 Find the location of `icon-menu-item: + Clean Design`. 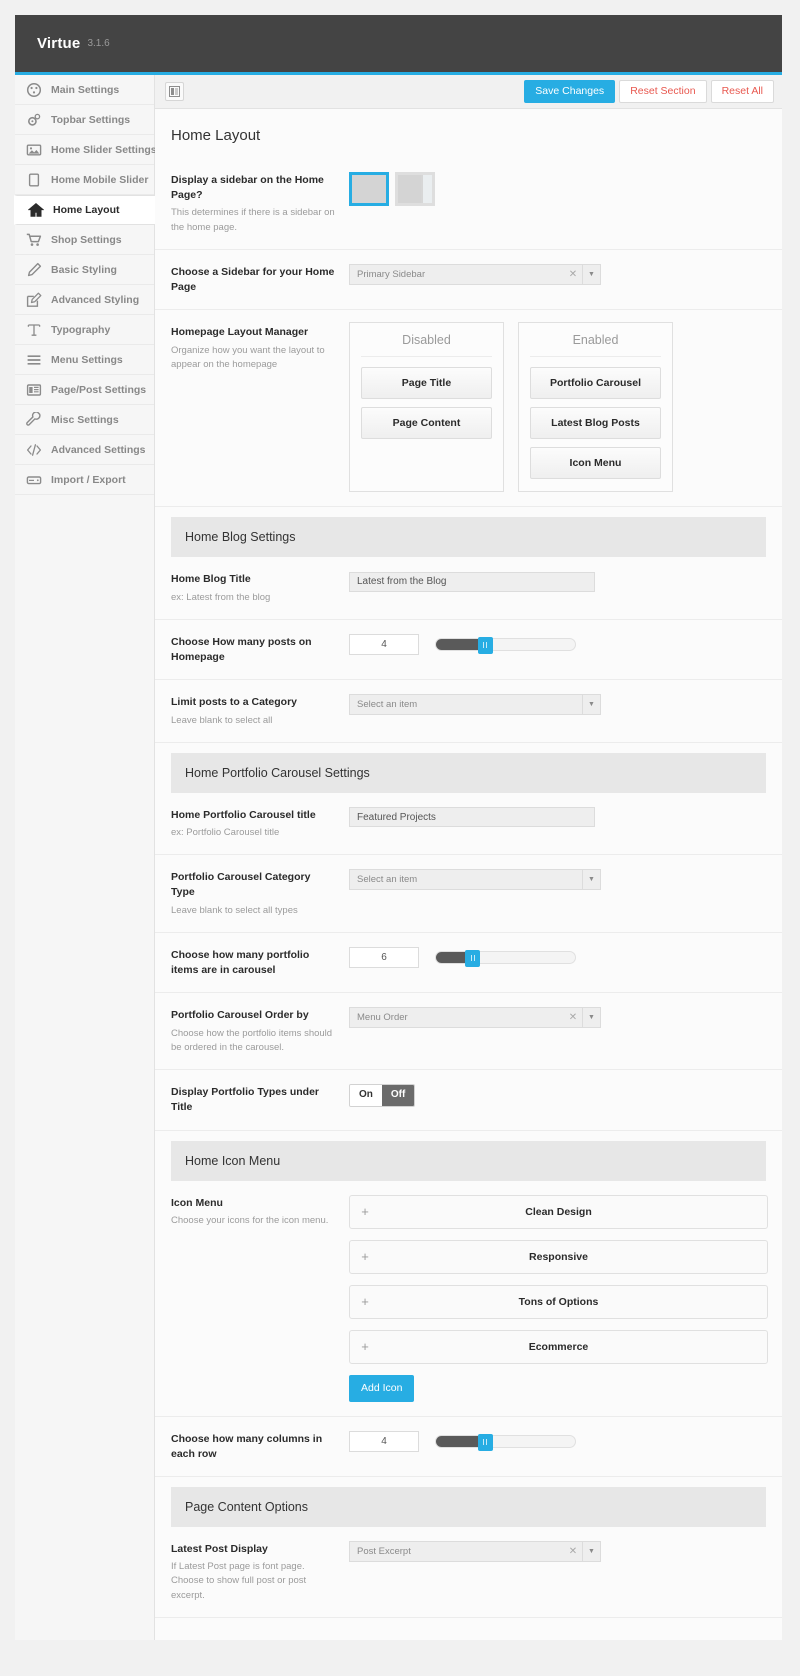

icon-menu-item: + Clean Design is located at coordinates (558, 1211).